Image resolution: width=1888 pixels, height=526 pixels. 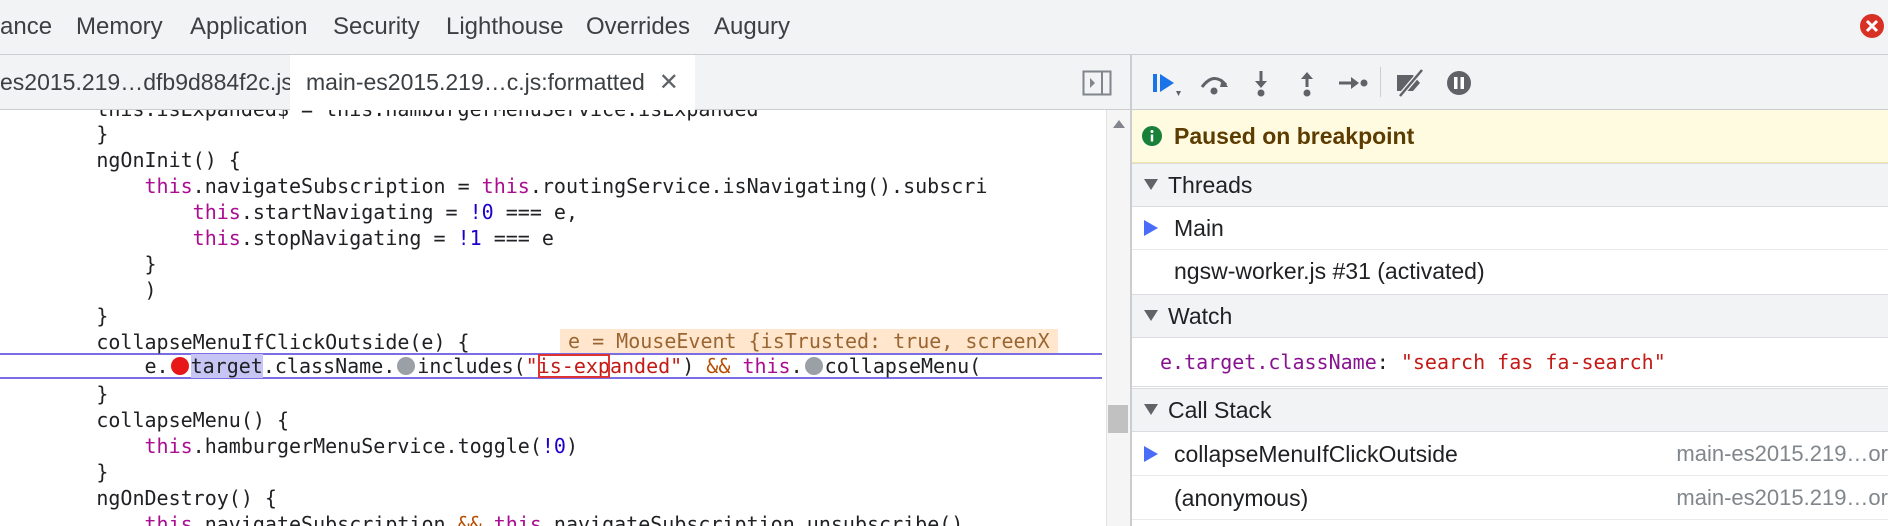 I want to click on watch-expression-name: e.target.className, so click(x=1268, y=362).